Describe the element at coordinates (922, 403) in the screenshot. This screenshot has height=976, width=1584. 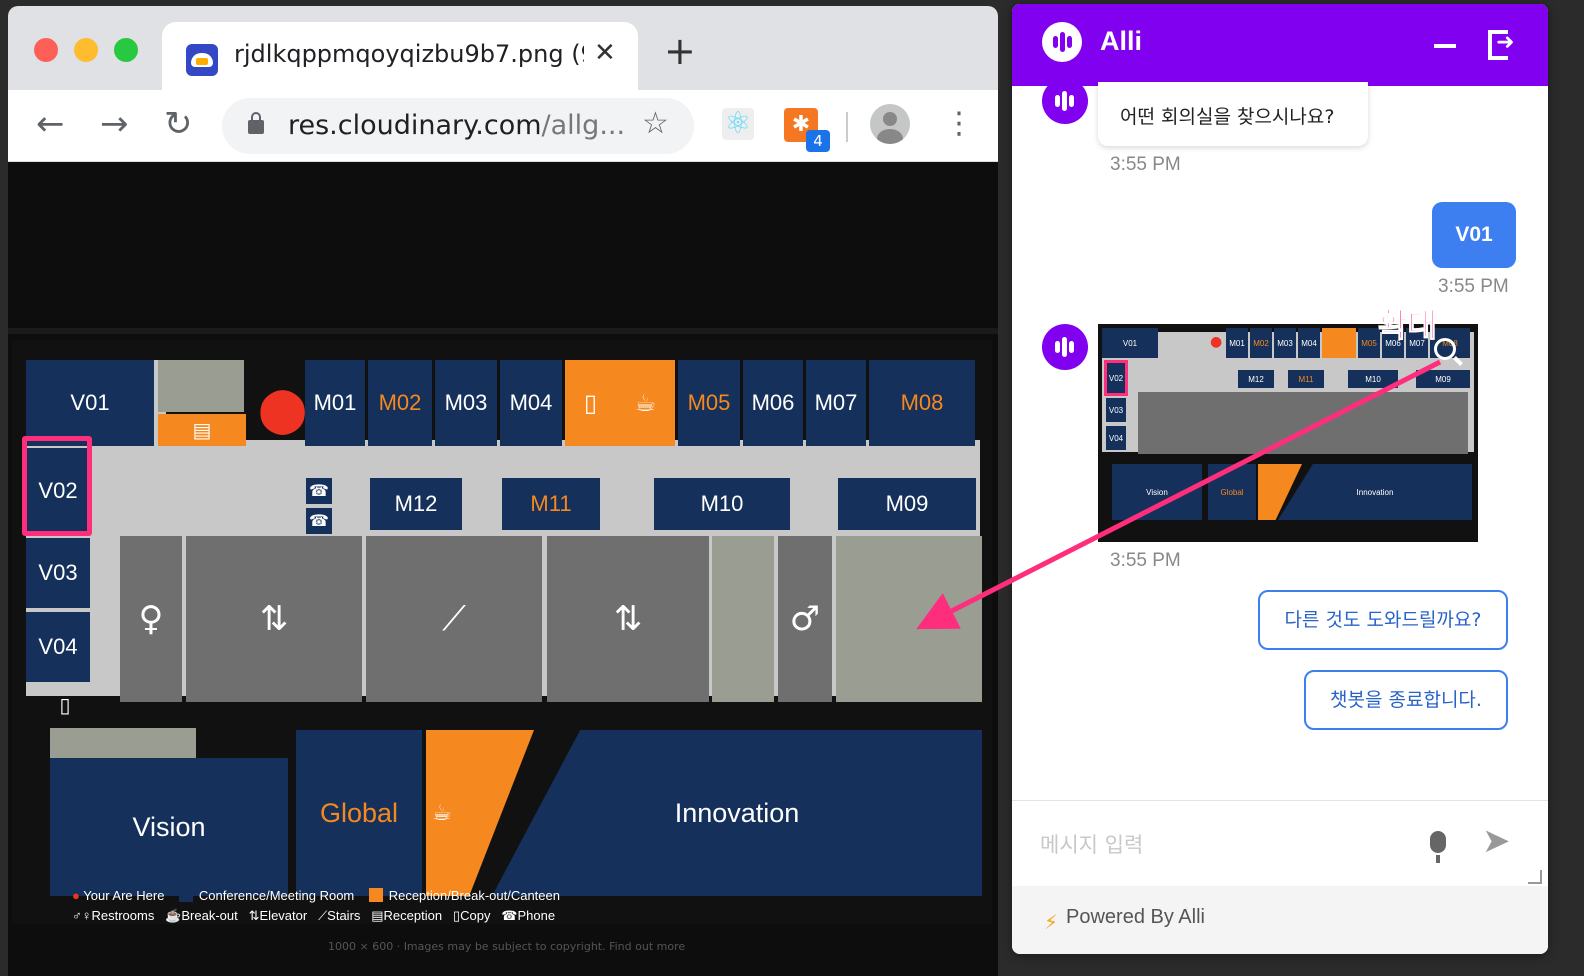
I see `room-m08: M08` at that location.